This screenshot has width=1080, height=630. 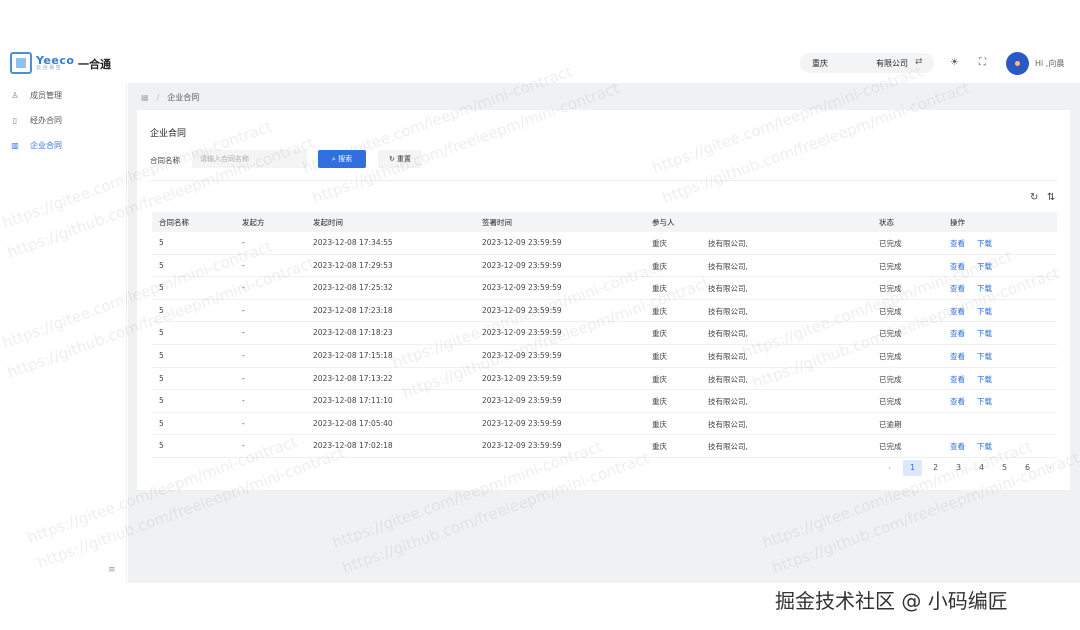 I want to click on breadcrumb-current: 企业合同, so click(x=183, y=97).